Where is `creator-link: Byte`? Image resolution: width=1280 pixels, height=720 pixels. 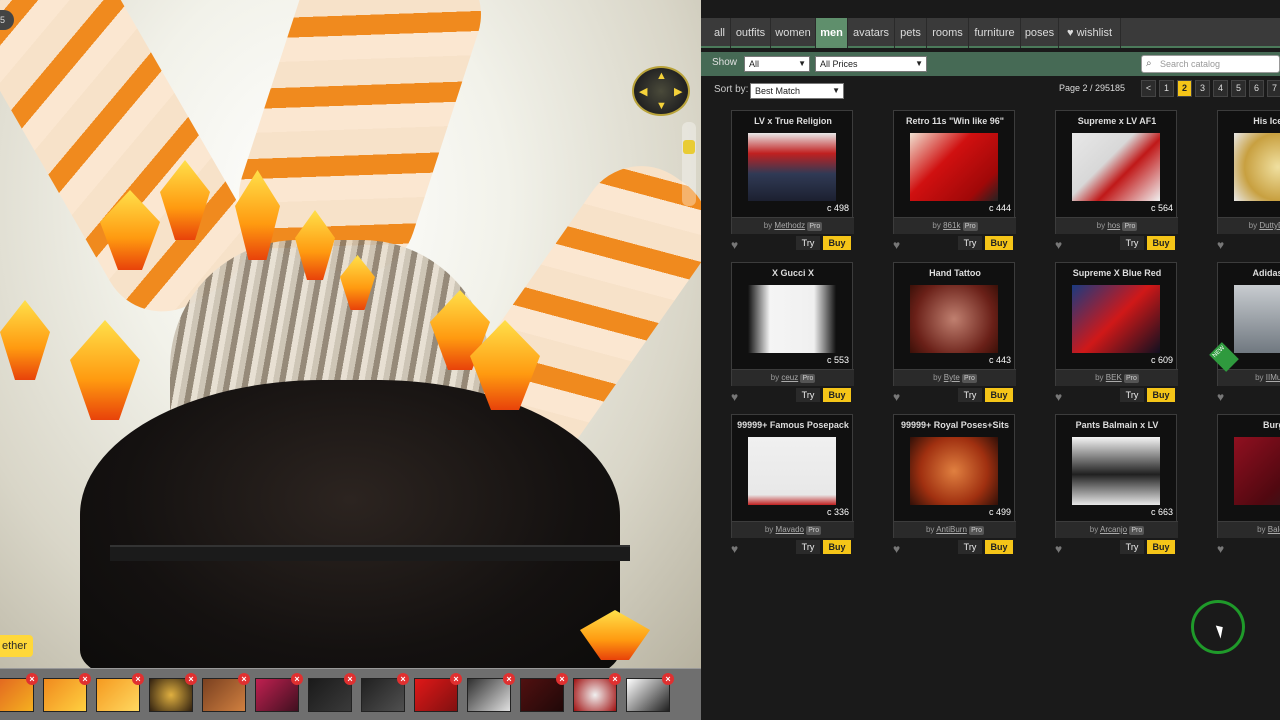 creator-link: Byte is located at coordinates (952, 377).